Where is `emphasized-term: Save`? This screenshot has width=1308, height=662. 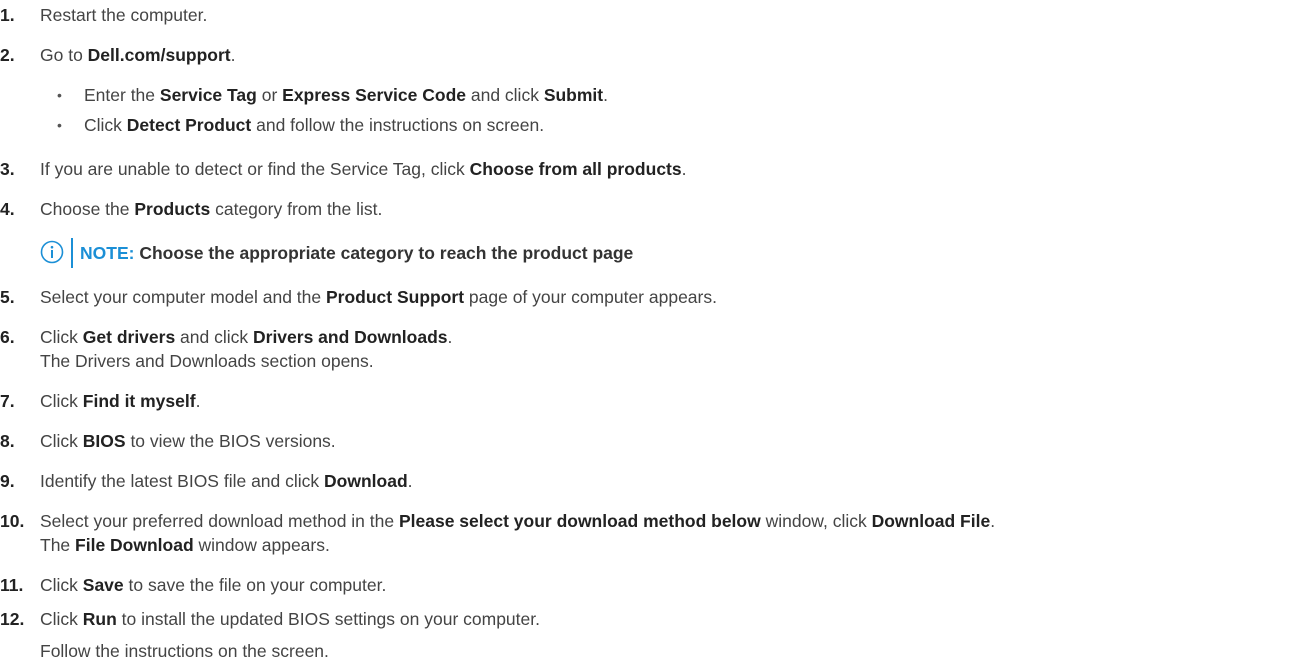
emphasized-term: Save is located at coordinates (103, 585).